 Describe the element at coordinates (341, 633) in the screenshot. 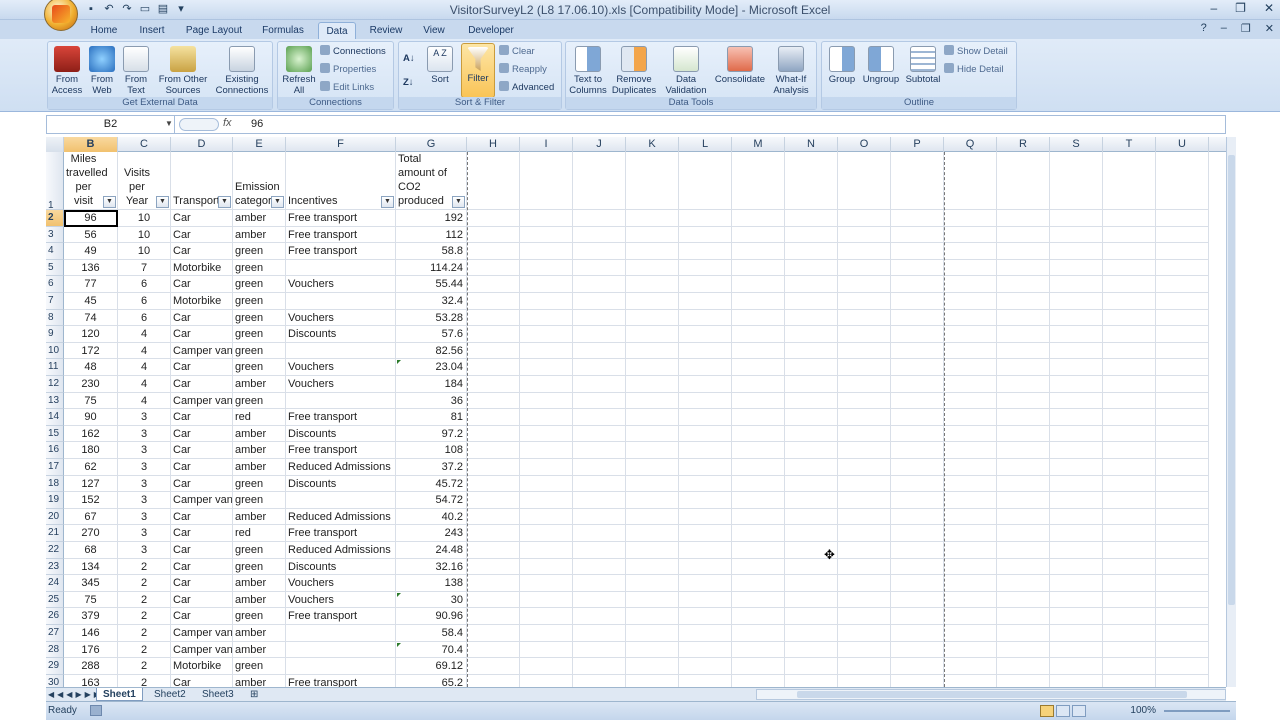

I see `cell-f` at that location.